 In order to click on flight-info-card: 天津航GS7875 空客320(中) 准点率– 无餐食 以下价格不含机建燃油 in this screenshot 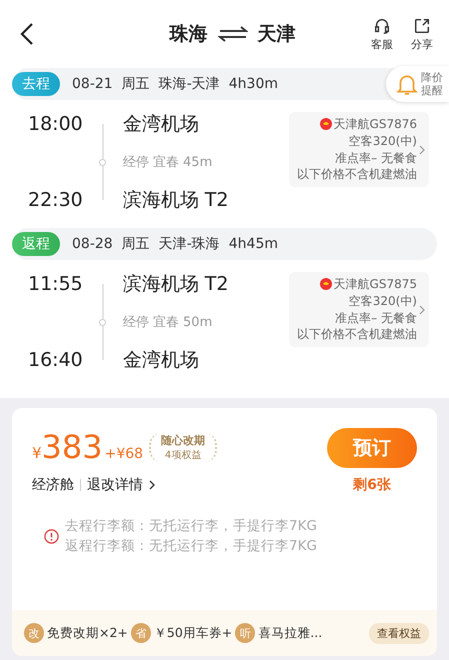, I will do `click(359, 310)`.